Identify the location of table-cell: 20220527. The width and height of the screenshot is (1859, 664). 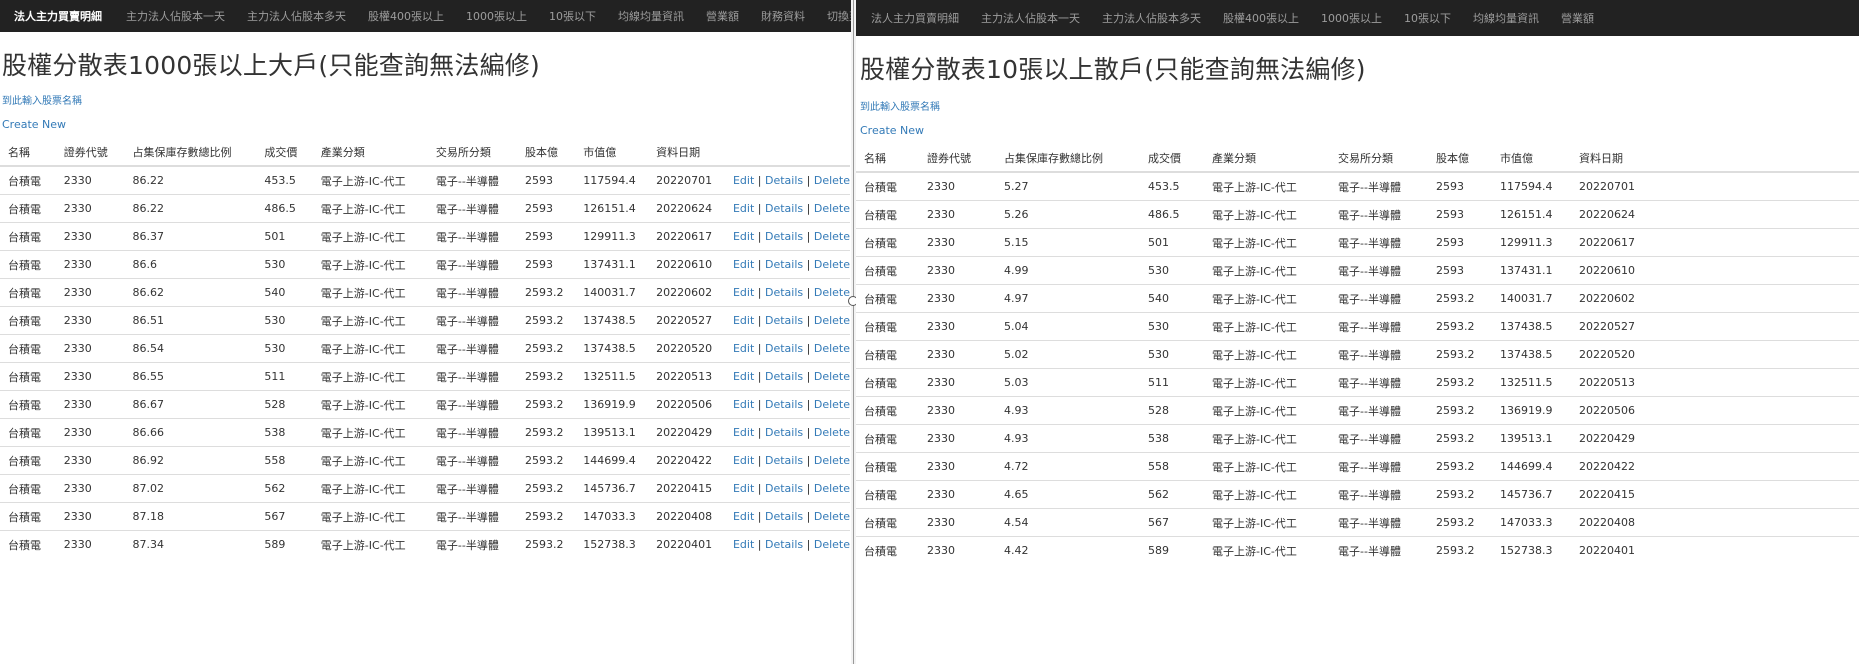
(1715, 326).